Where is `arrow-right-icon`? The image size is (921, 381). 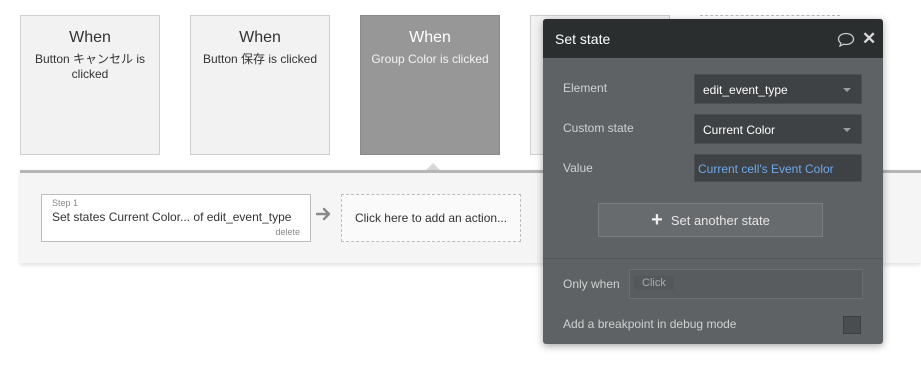
arrow-right-icon is located at coordinates (323, 214).